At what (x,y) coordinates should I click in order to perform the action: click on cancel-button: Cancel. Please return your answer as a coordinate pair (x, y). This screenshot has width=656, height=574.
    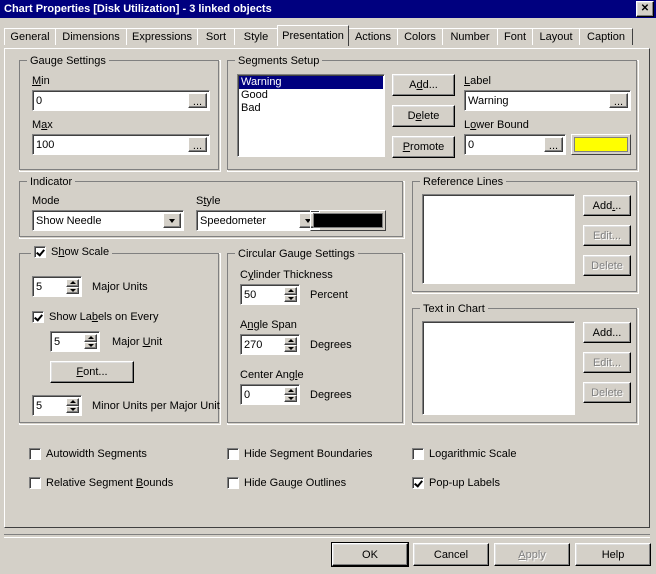
    Looking at the image, I should click on (451, 554).